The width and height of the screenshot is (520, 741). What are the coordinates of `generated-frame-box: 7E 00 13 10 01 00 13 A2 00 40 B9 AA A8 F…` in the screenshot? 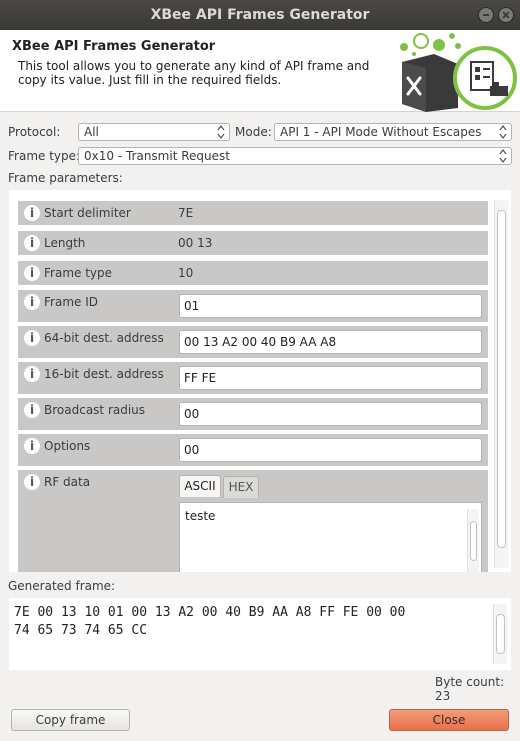 It's located at (260, 634).